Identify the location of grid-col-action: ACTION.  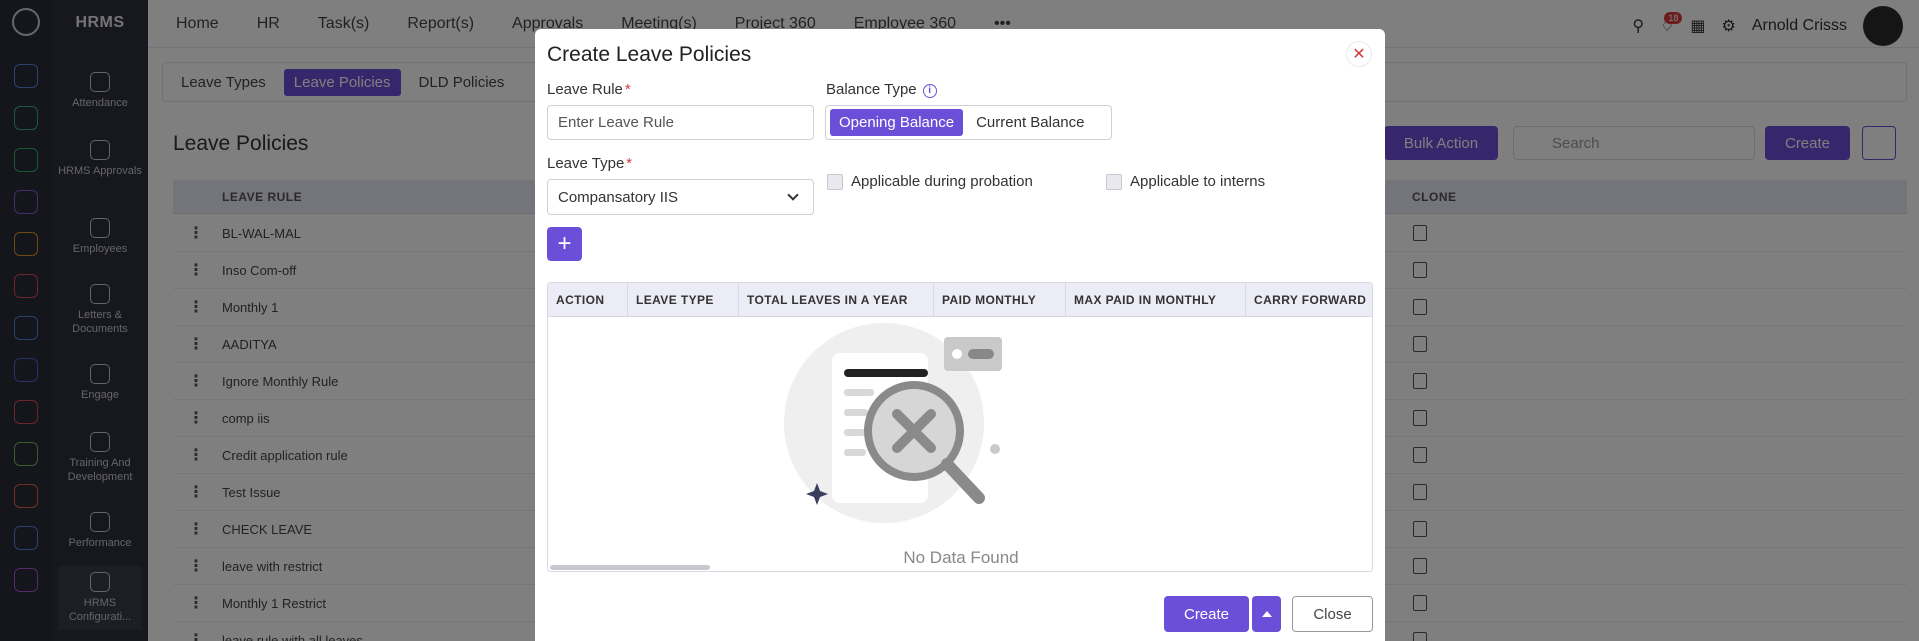
(588, 300).